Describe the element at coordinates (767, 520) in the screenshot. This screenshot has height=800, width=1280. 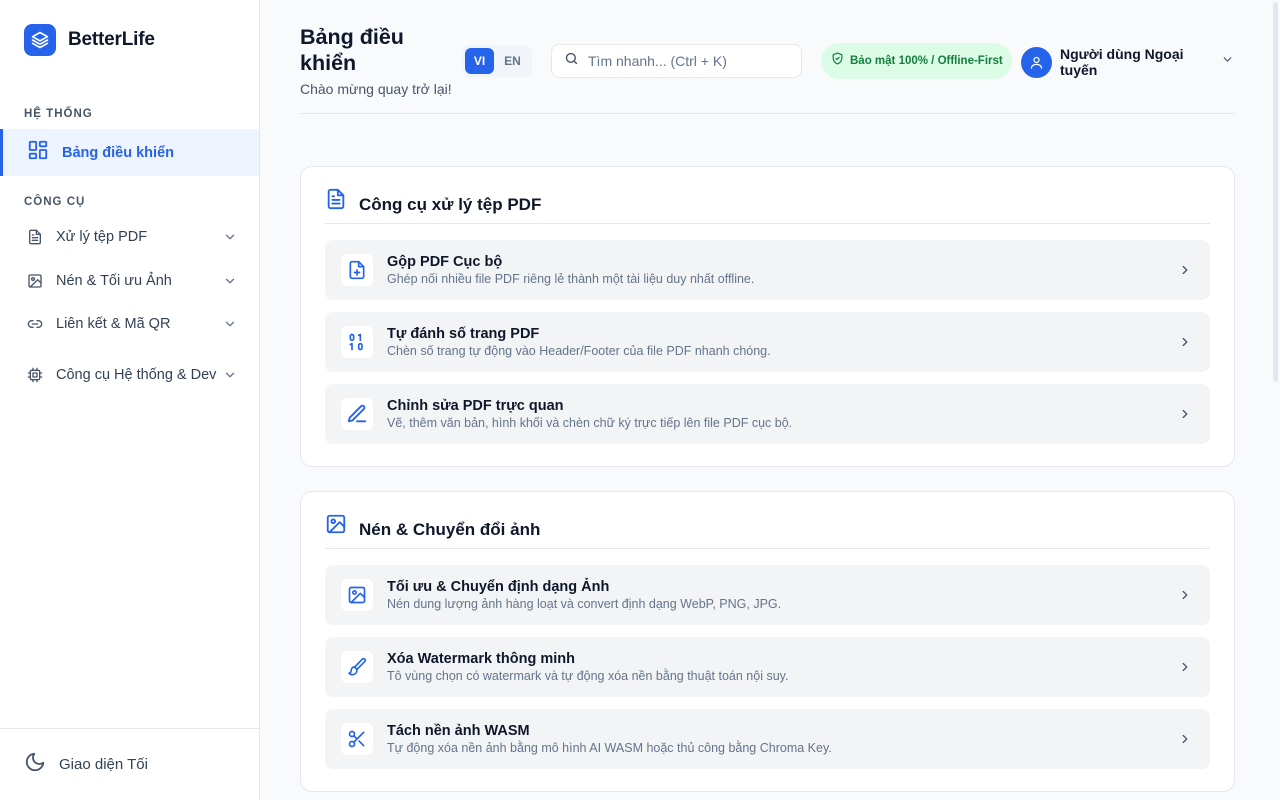
I see `card-header: Nén & Chuyển đổi ảnh` at that location.